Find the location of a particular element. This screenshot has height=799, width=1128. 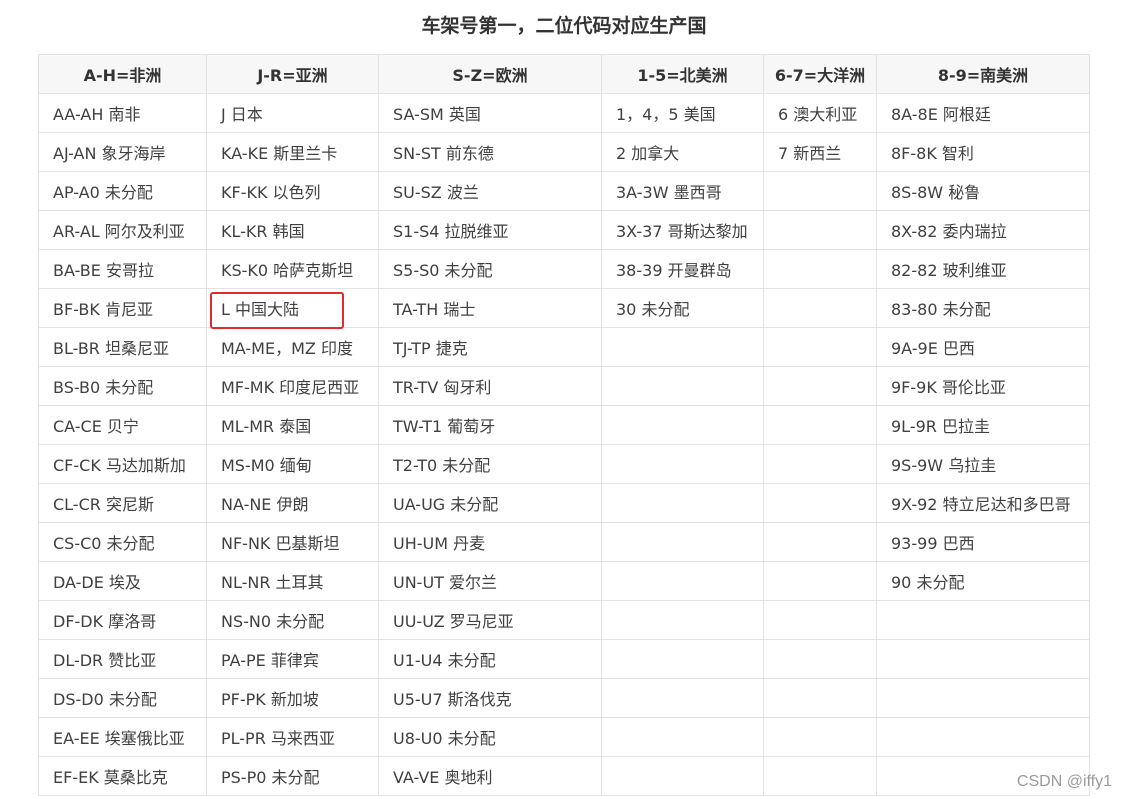

table-row: DF-DK 摩洛哥 NS-N0 未分配 UU-UZ 罗马尼亚 is located at coordinates (564, 620).